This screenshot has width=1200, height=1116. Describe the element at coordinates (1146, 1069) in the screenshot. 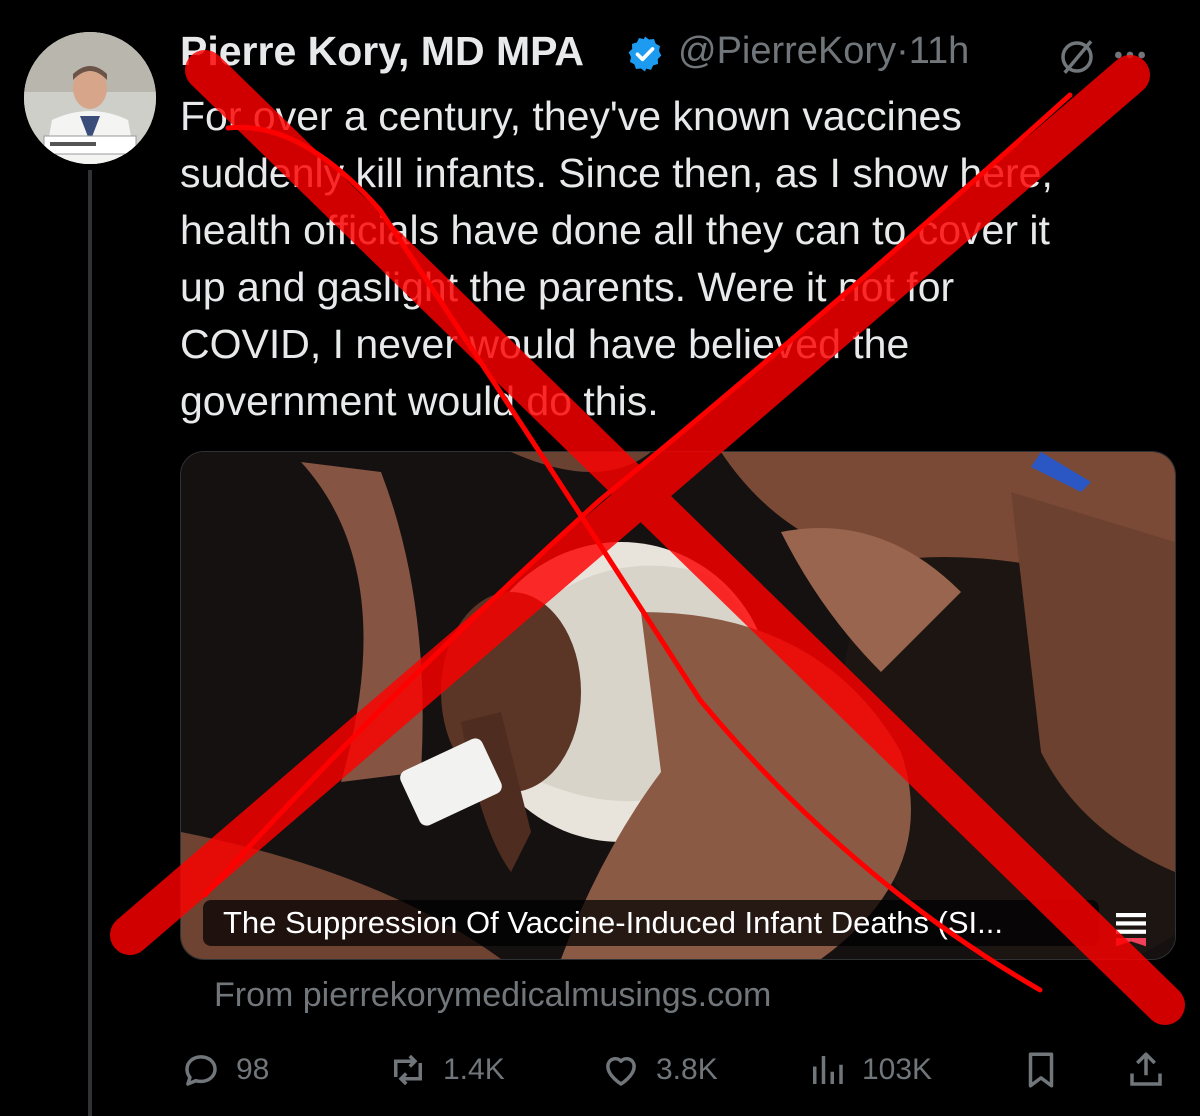

I see `share-icon` at that location.